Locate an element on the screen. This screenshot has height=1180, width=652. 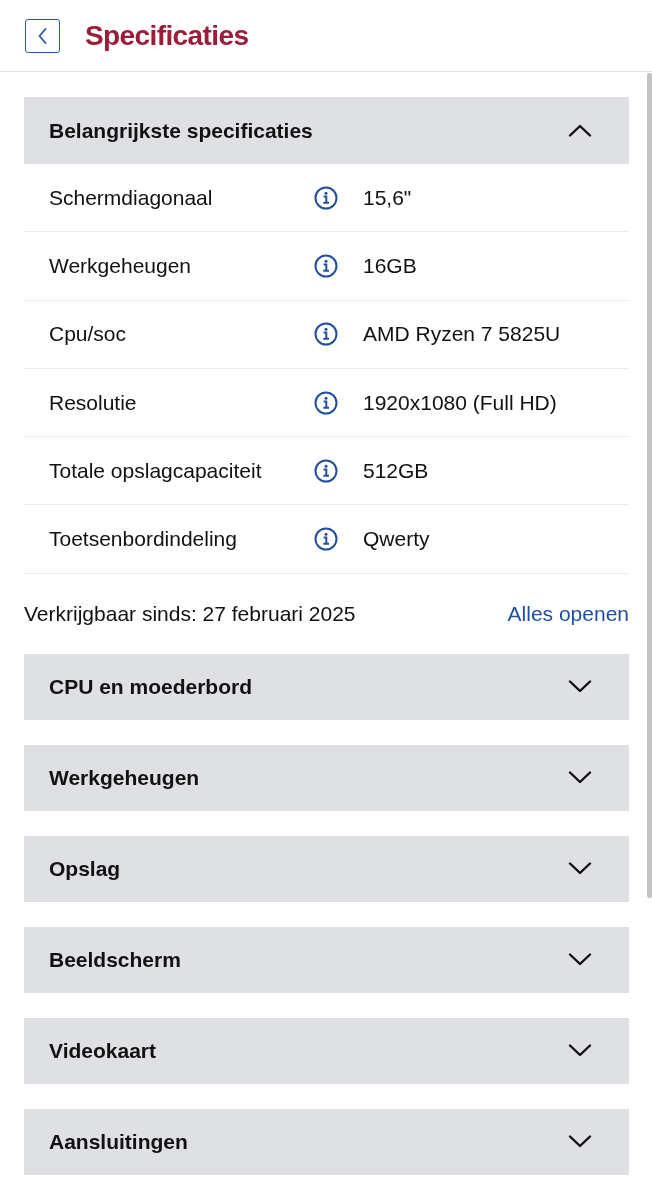
expand-all-link: Alles openen is located at coordinates (568, 613).